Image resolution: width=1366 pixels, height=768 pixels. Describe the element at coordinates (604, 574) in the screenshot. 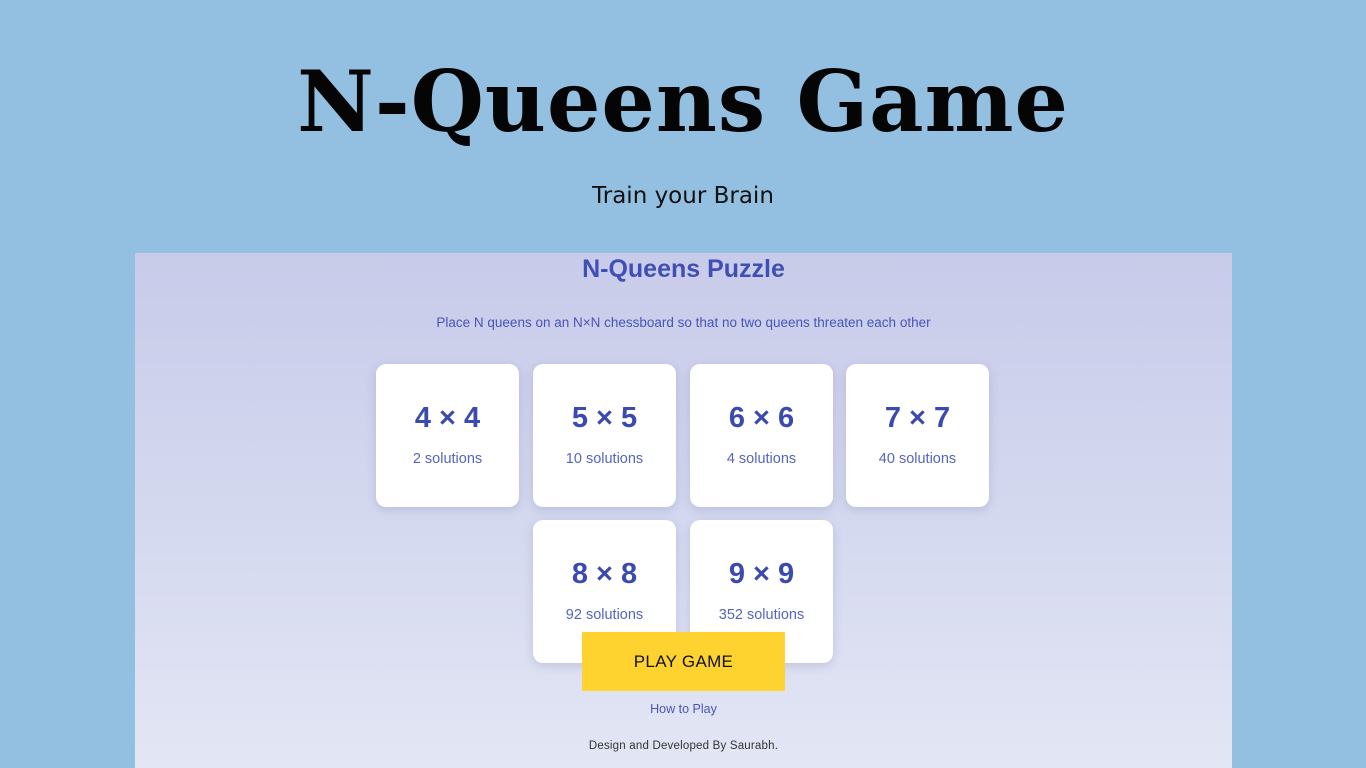

I see `board-size: 8 × 8` at that location.